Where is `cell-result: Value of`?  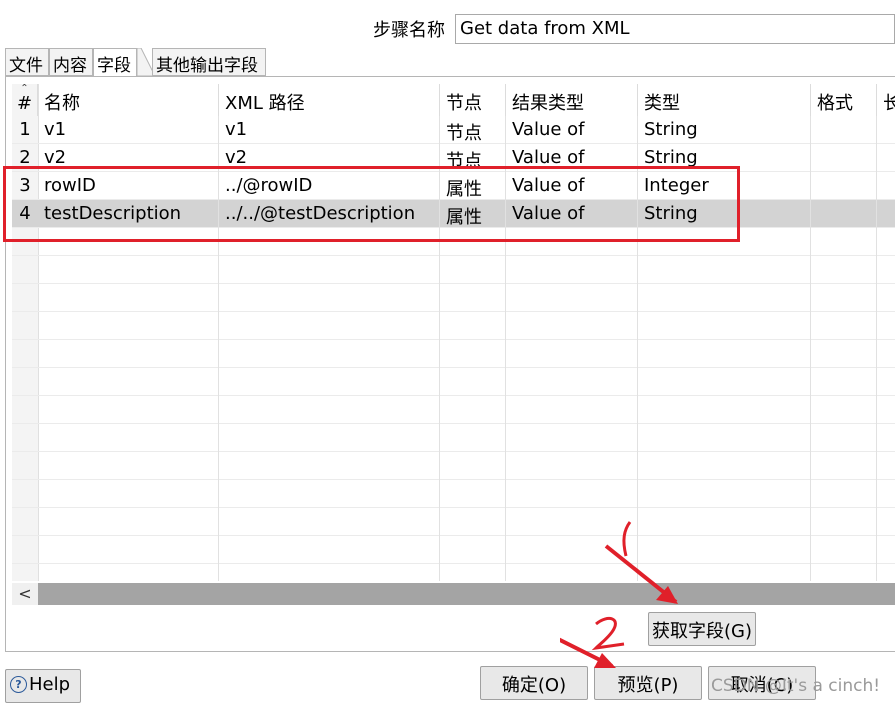
cell-result: Value of is located at coordinates (572, 130).